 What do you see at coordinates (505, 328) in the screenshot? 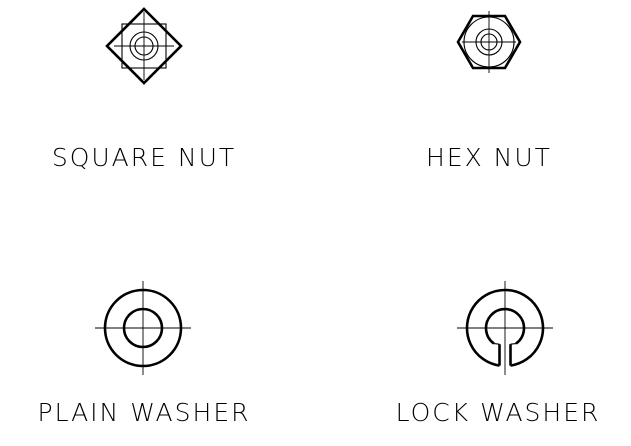
I see `lock-washer-icon` at bounding box center [505, 328].